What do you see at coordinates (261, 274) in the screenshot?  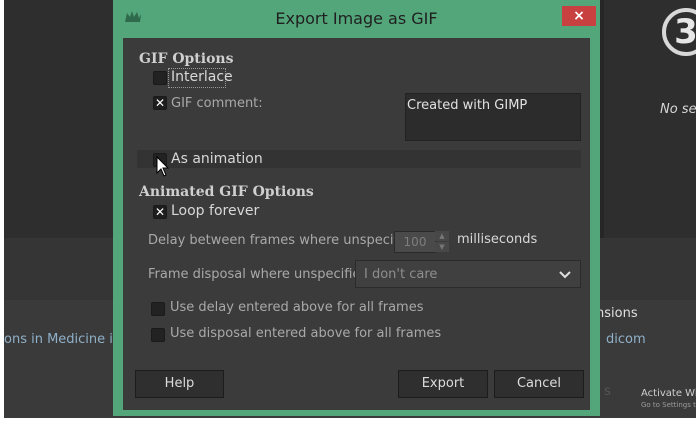 I see `disposal-label: Frame disposal where unspecified:` at bounding box center [261, 274].